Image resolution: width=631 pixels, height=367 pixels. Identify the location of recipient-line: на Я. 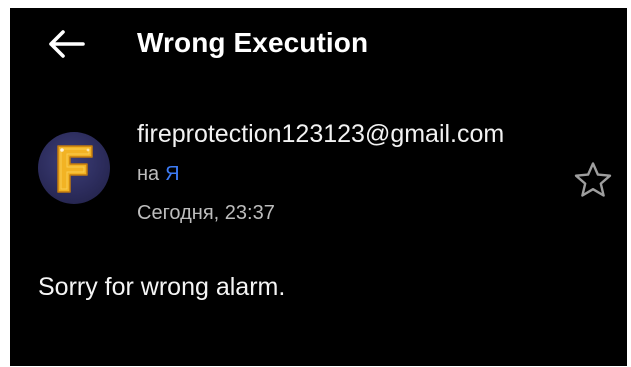
(158, 174).